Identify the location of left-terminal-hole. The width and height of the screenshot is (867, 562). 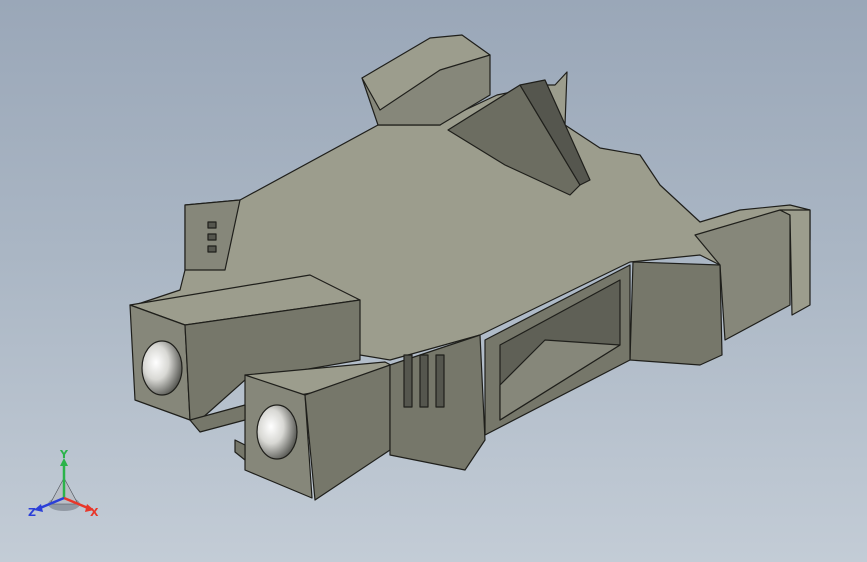
(162, 368).